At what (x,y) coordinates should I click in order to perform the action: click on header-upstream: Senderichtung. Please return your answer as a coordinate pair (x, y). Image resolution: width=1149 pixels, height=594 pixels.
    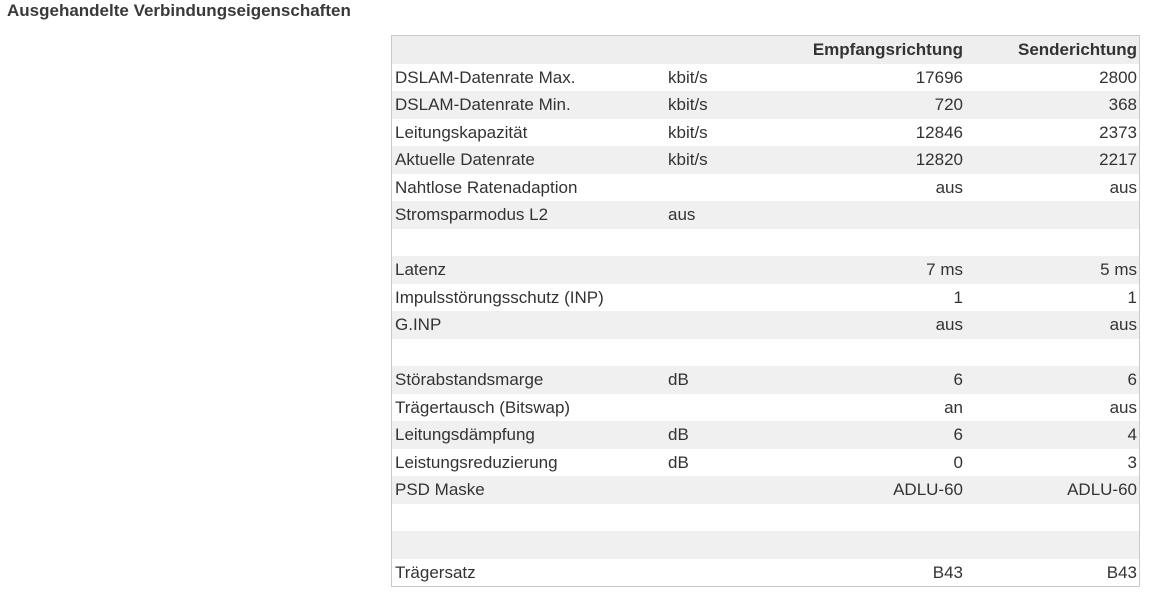
    Looking at the image, I should click on (1052, 49).